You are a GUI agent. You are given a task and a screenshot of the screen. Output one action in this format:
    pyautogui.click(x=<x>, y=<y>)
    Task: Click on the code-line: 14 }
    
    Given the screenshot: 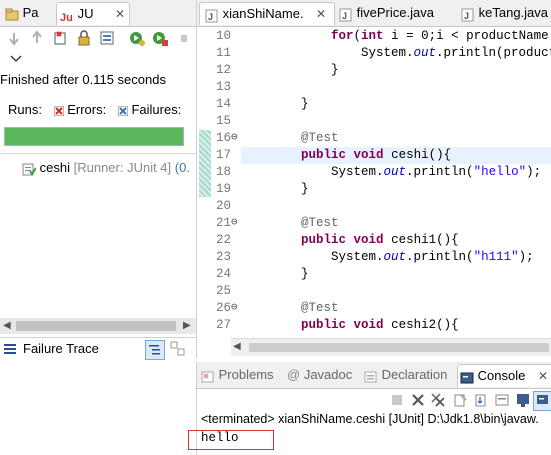 What is the action you would take?
    pyautogui.click(x=374, y=104)
    